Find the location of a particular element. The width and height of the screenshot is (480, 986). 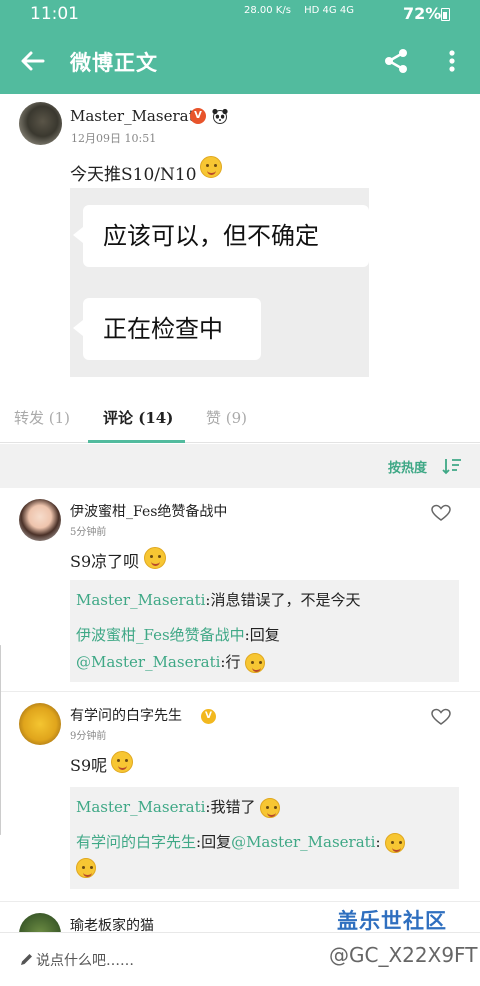

post-image: 应该可以，但不确定 正在检查中 is located at coordinates (219, 282).